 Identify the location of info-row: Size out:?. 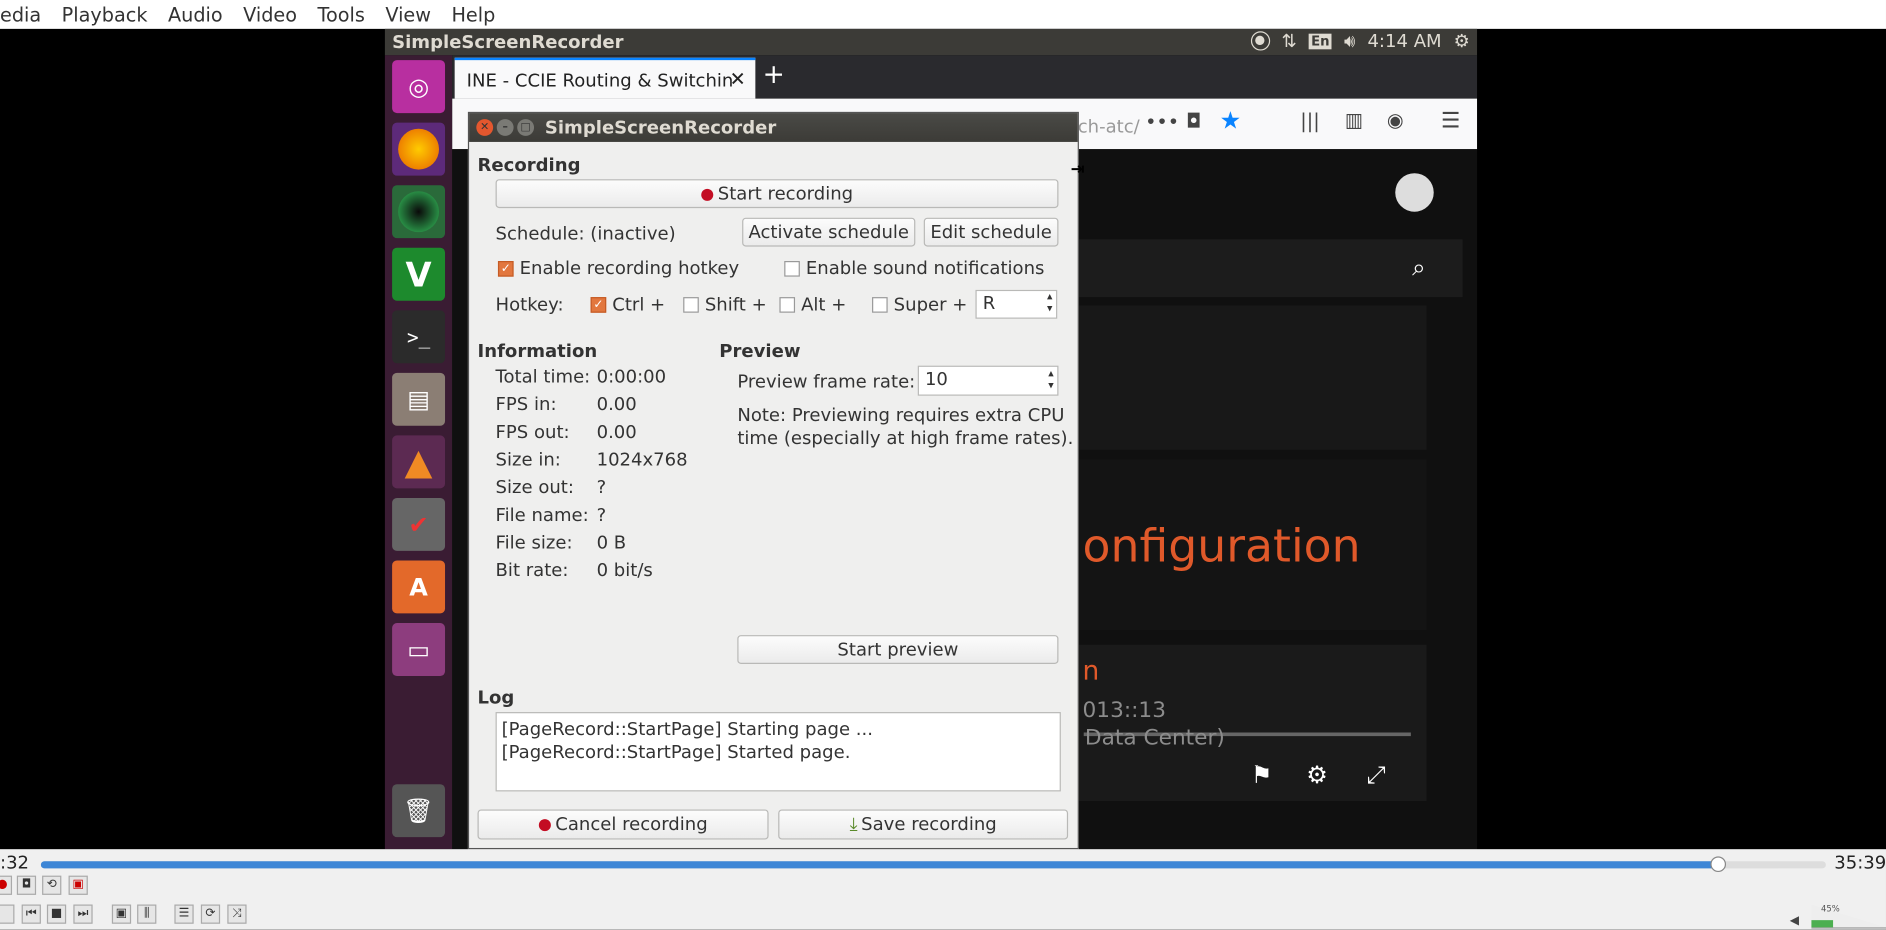
(610, 490).